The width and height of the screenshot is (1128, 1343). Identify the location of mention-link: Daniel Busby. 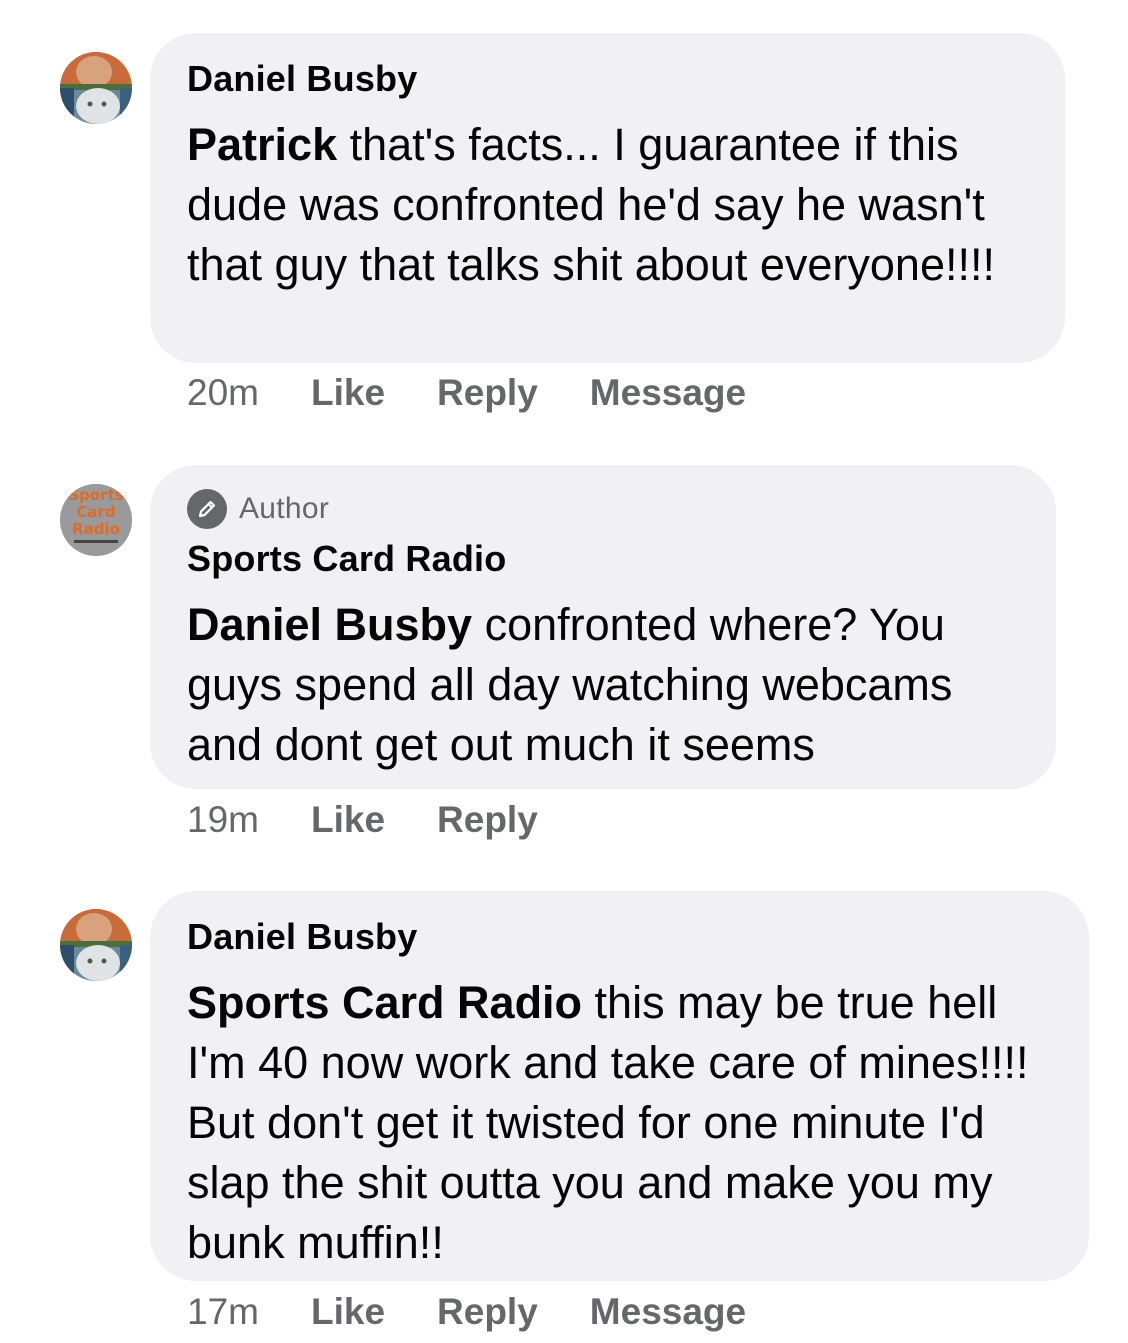
(329, 624).